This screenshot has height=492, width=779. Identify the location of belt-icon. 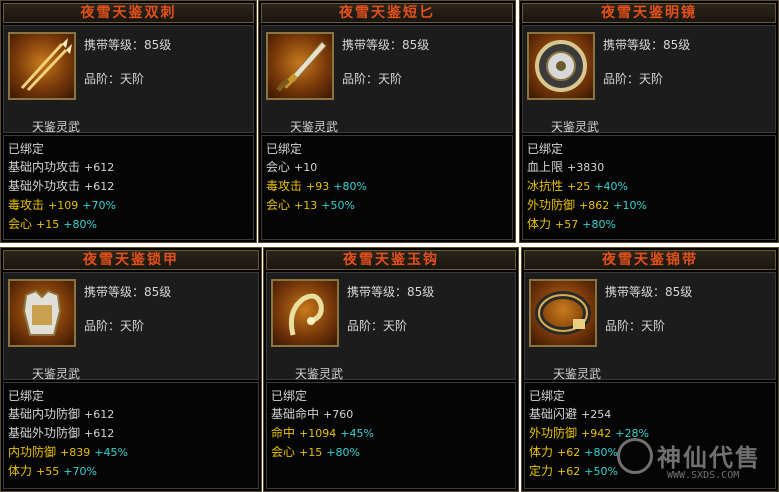
(563, 313).